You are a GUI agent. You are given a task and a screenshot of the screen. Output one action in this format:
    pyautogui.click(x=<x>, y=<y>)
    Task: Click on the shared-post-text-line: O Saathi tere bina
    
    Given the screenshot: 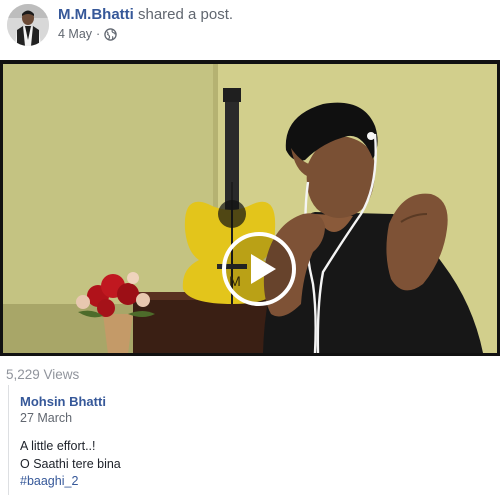 What is the action you would take?
    pyautogui.click(x=70, y=464)
    